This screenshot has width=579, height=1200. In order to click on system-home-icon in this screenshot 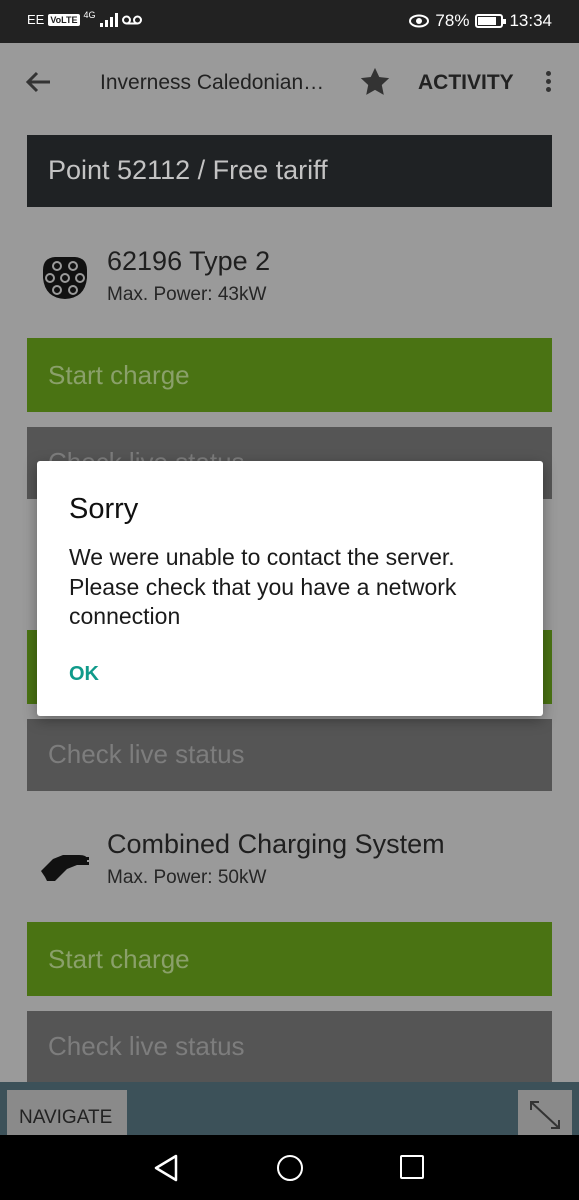, I will do `click(290, 1168)`.